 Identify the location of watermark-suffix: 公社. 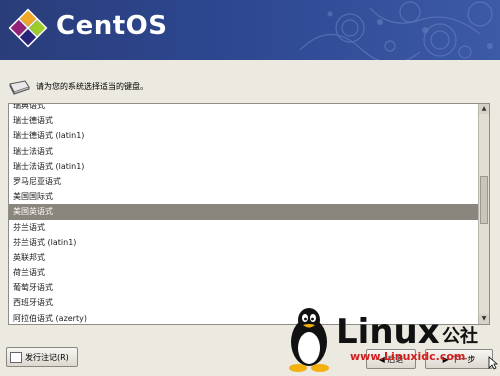
(460, 336).